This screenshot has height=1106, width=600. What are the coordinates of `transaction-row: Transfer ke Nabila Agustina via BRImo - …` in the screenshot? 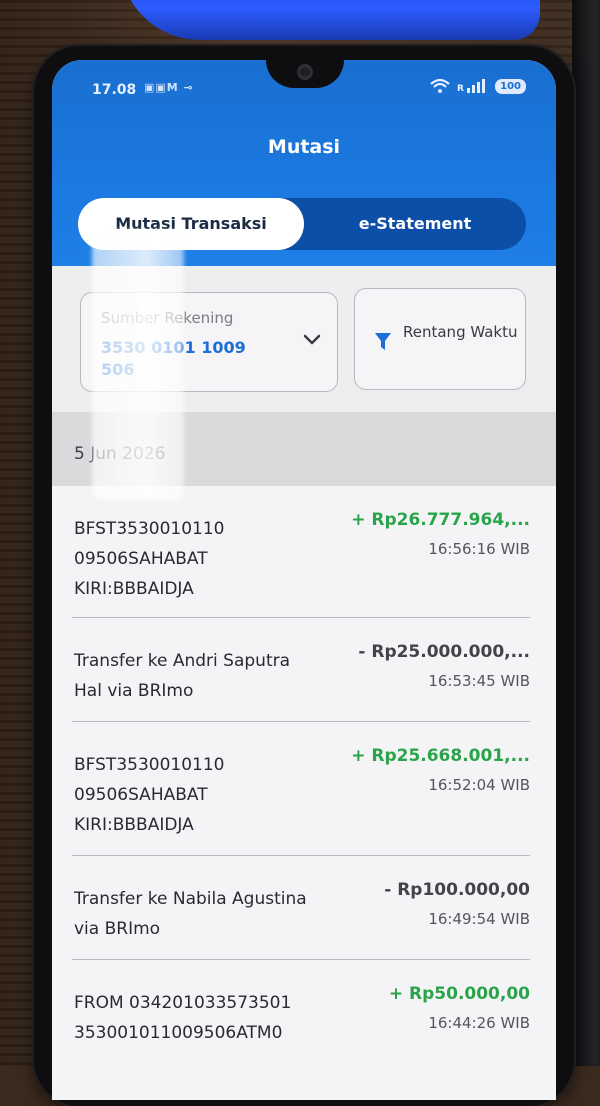 It's located at (304, 908).